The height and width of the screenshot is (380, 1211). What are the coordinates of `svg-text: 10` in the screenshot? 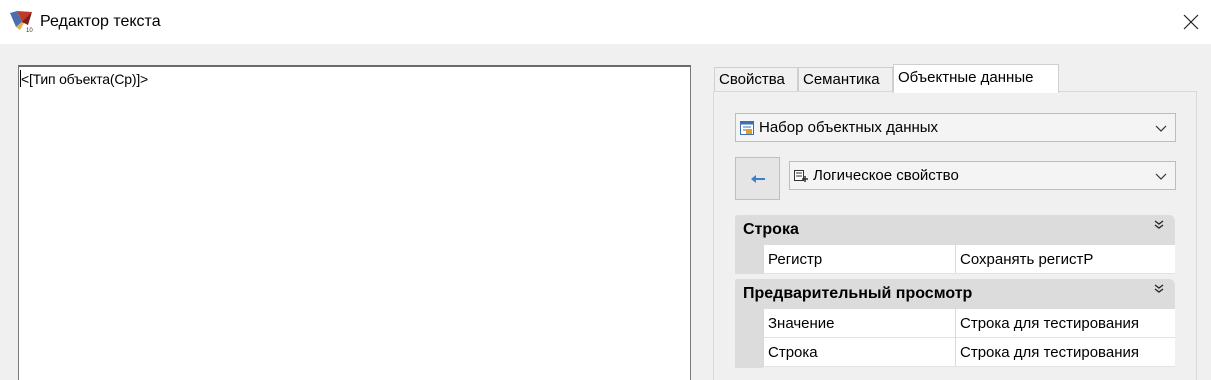 It's located at (29, 30).